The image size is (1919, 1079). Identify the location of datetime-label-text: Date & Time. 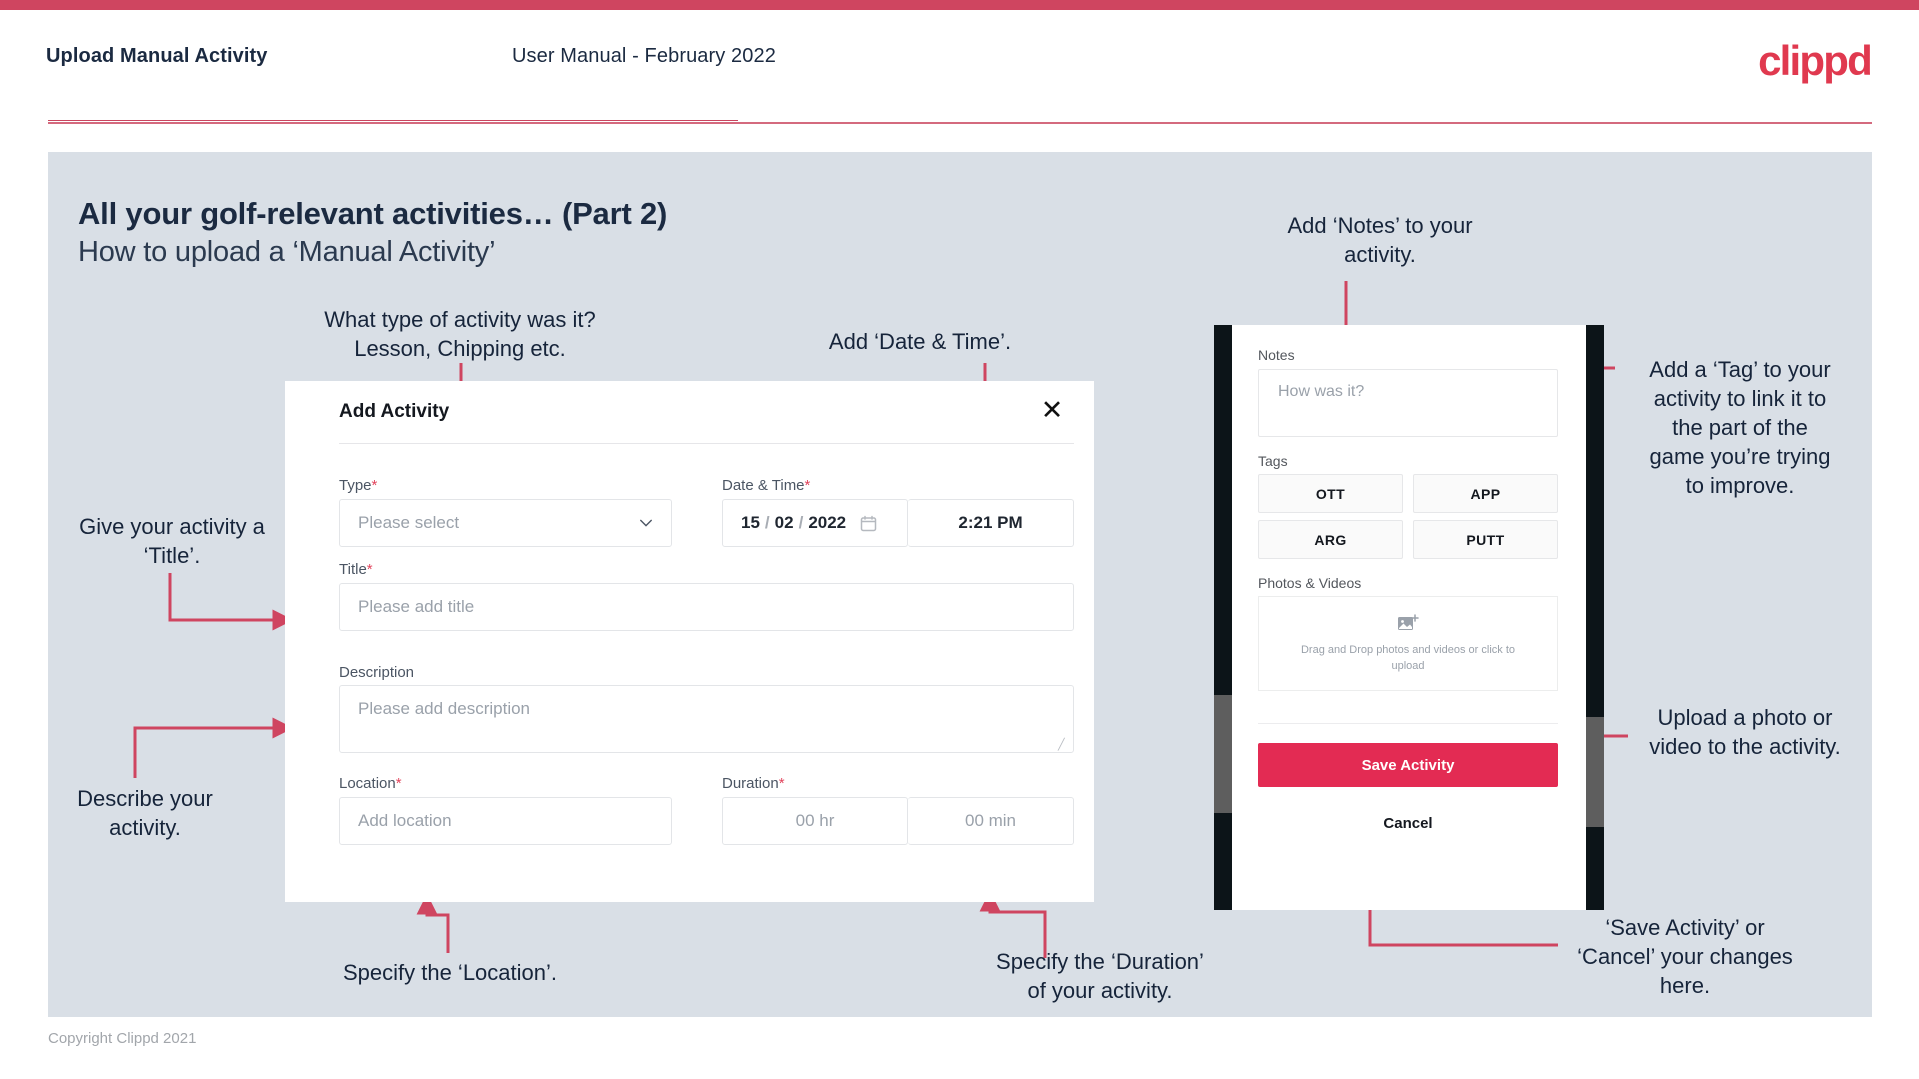
(763, 485).